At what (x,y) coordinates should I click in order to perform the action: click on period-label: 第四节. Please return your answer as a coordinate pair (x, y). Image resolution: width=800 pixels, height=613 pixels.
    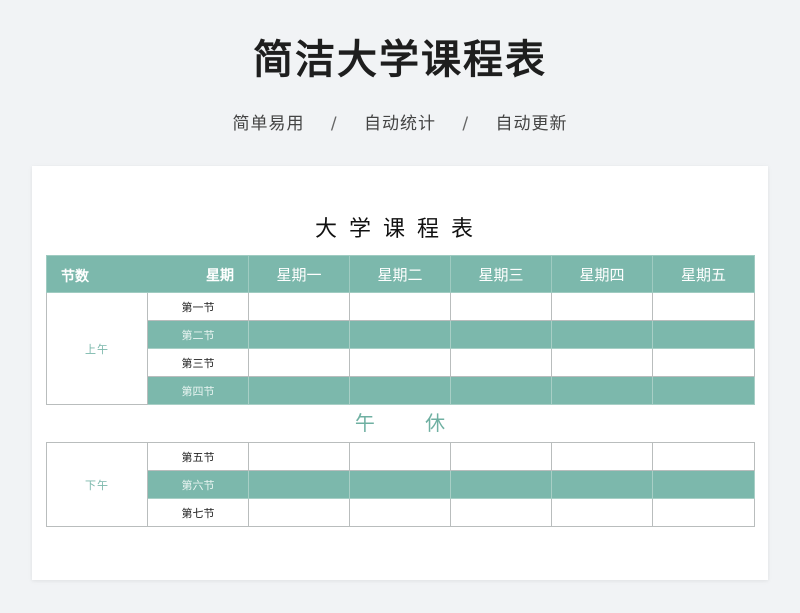
    Looking at the image, I should click on (198, 390).